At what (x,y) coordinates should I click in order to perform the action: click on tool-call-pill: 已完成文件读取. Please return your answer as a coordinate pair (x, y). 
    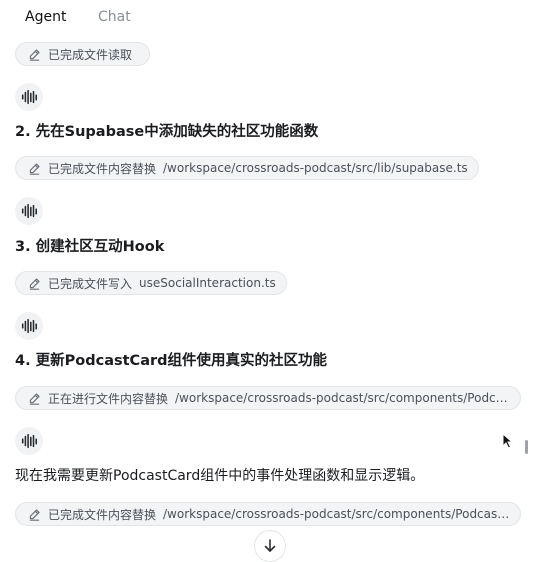
    Looking at the image, I should click on (83, 54).